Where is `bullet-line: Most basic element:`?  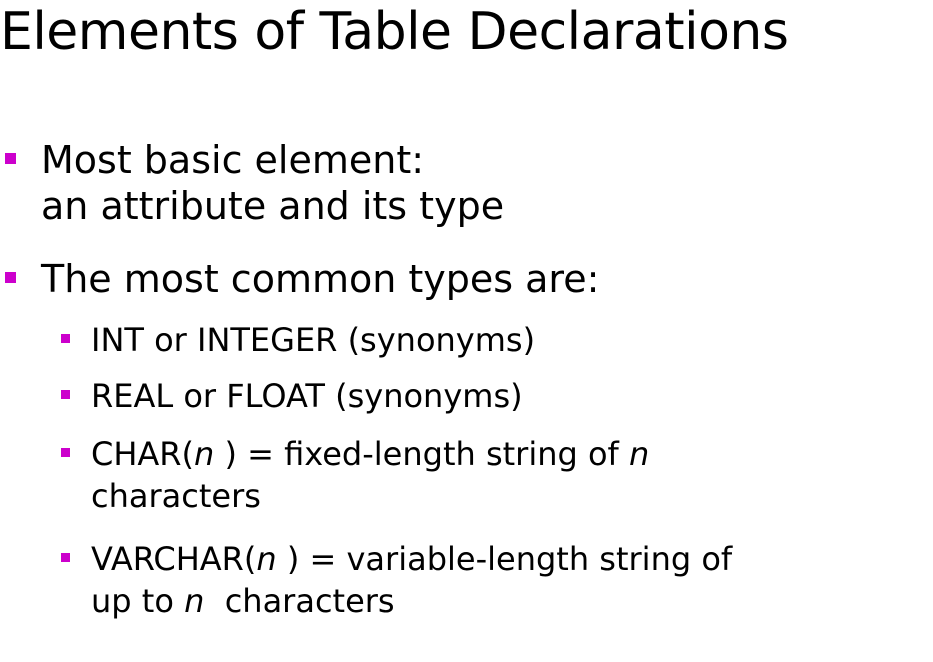 bullet-line: Most basic element: is located at coordinates (233, 160).